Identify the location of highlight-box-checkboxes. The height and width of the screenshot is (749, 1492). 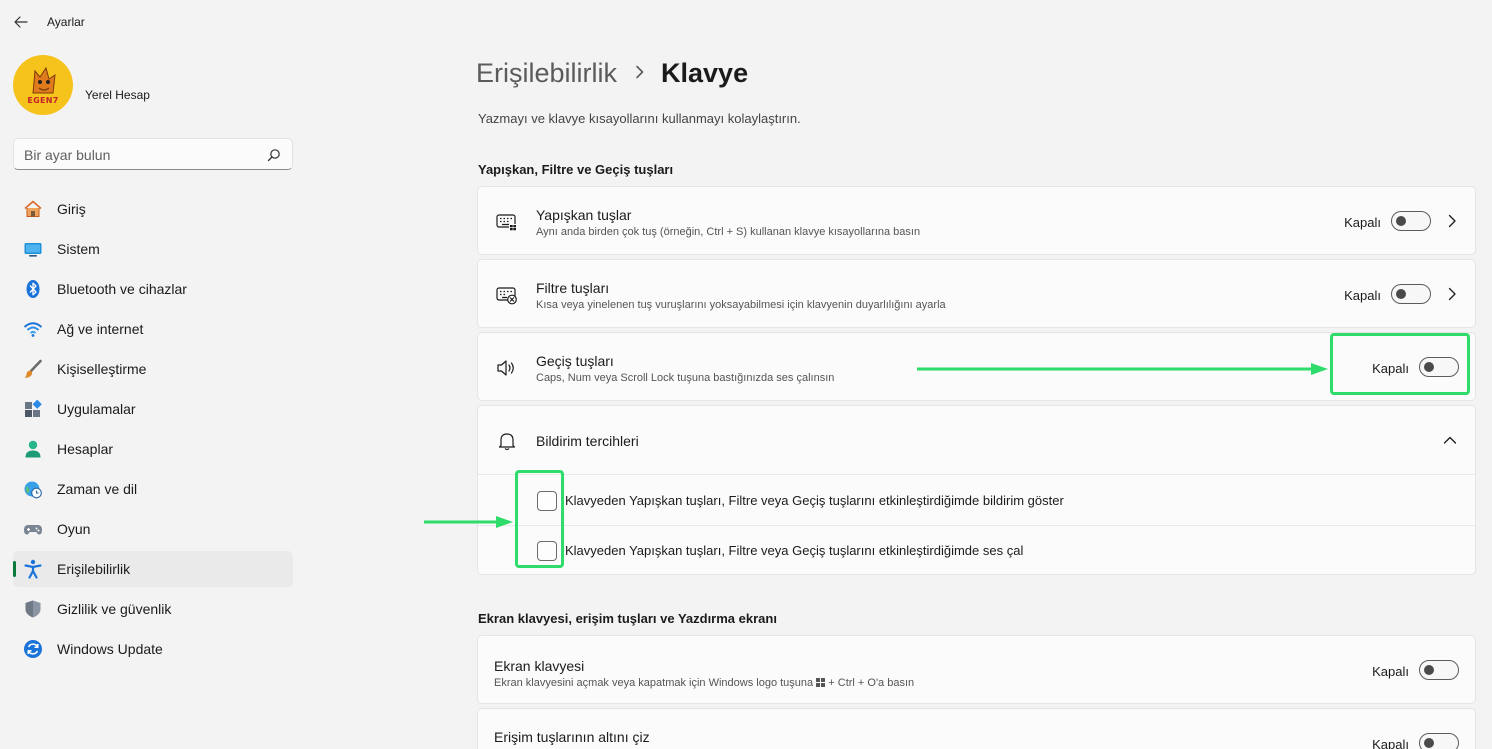
(539, 519).